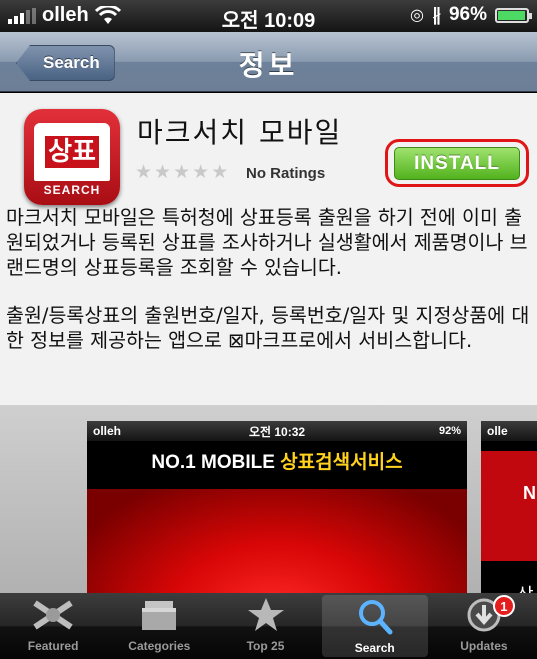 The image size is (537, 659). I want to click on tab-label: Featured, so click(53, 646).